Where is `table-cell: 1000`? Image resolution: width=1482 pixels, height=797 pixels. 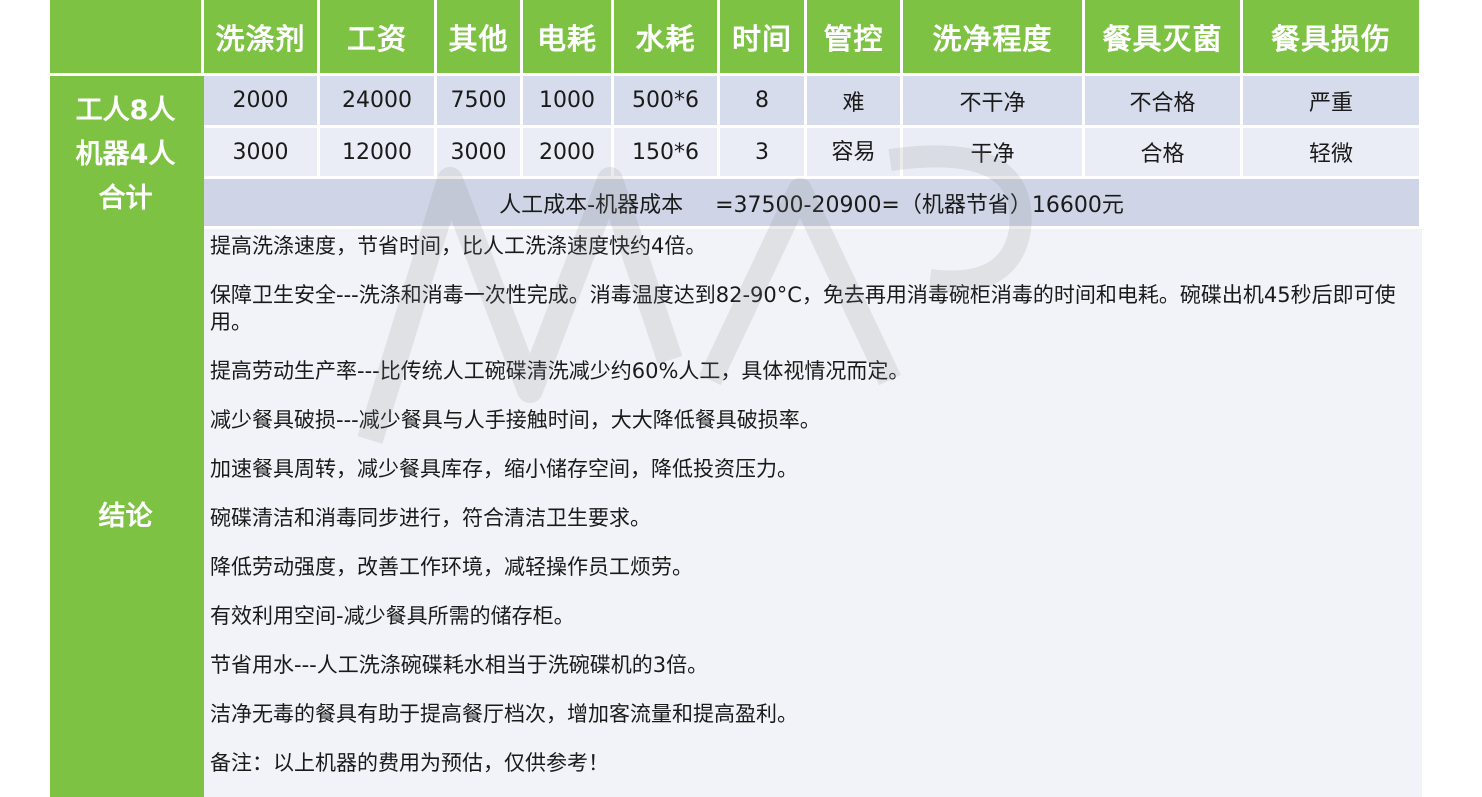 table-cell: 1000 is located at coordinates (568, 102).